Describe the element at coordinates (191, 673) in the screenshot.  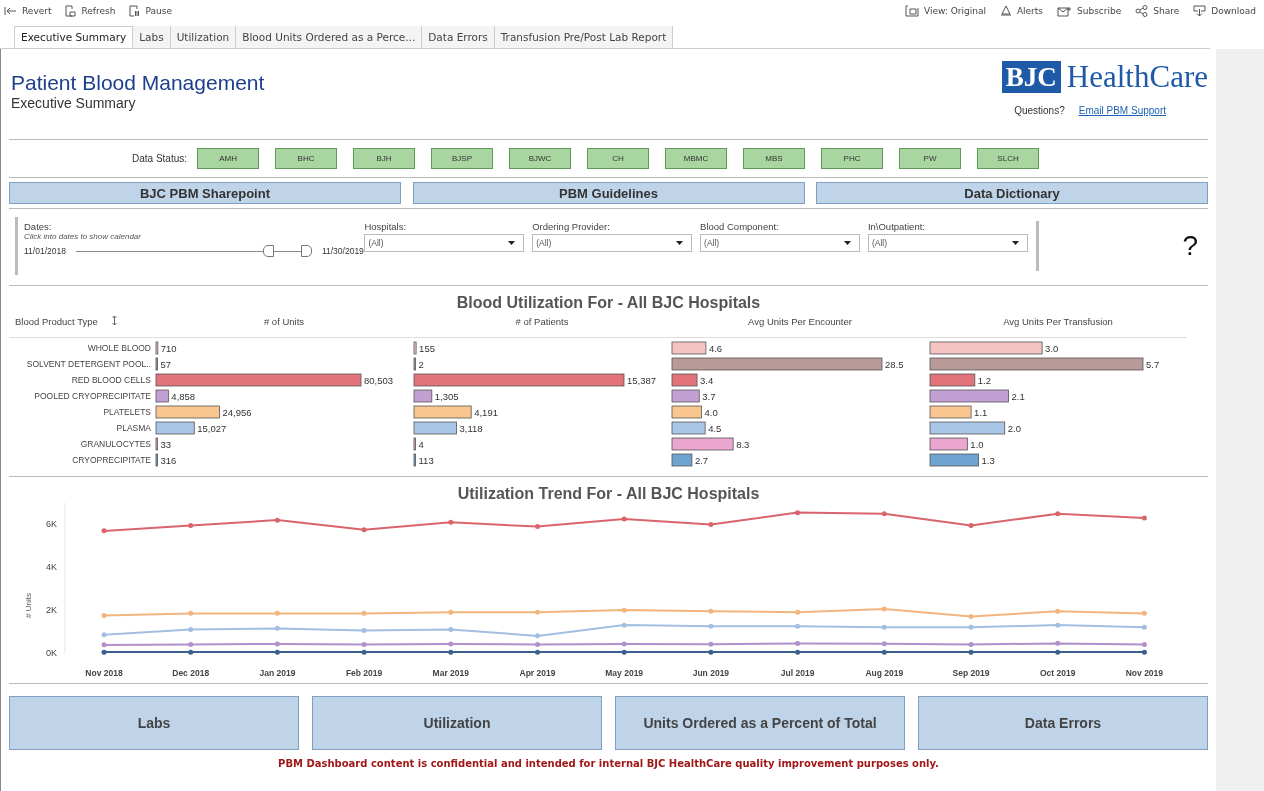
I see `tick-label: Dec 2018` at that location.